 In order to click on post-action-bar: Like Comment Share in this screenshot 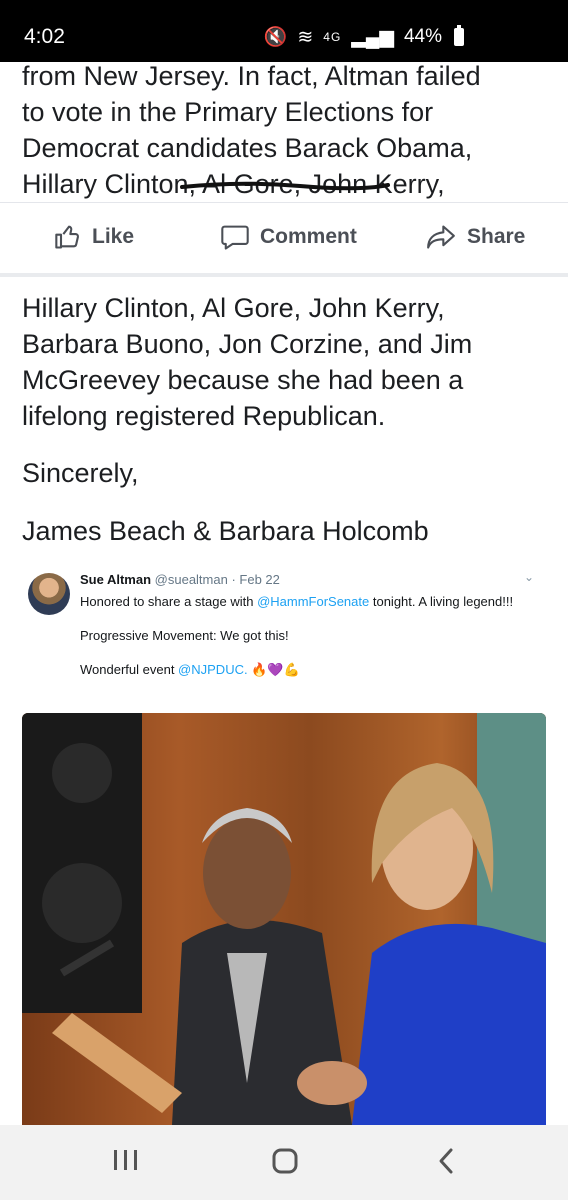, I will do `click(284, 239)`.